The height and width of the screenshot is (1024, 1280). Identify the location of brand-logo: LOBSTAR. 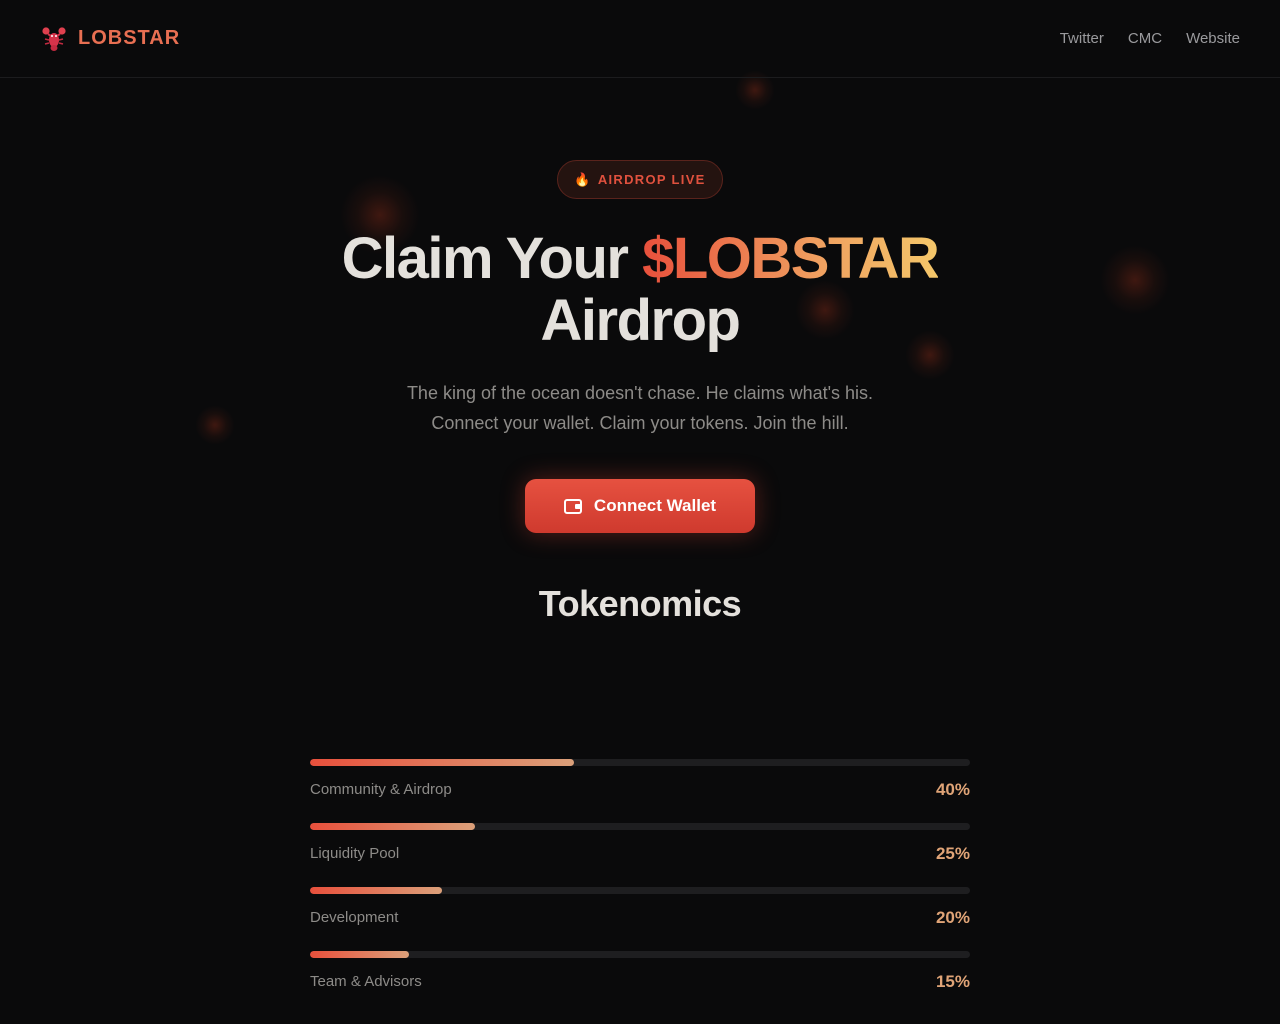
(110, 39).